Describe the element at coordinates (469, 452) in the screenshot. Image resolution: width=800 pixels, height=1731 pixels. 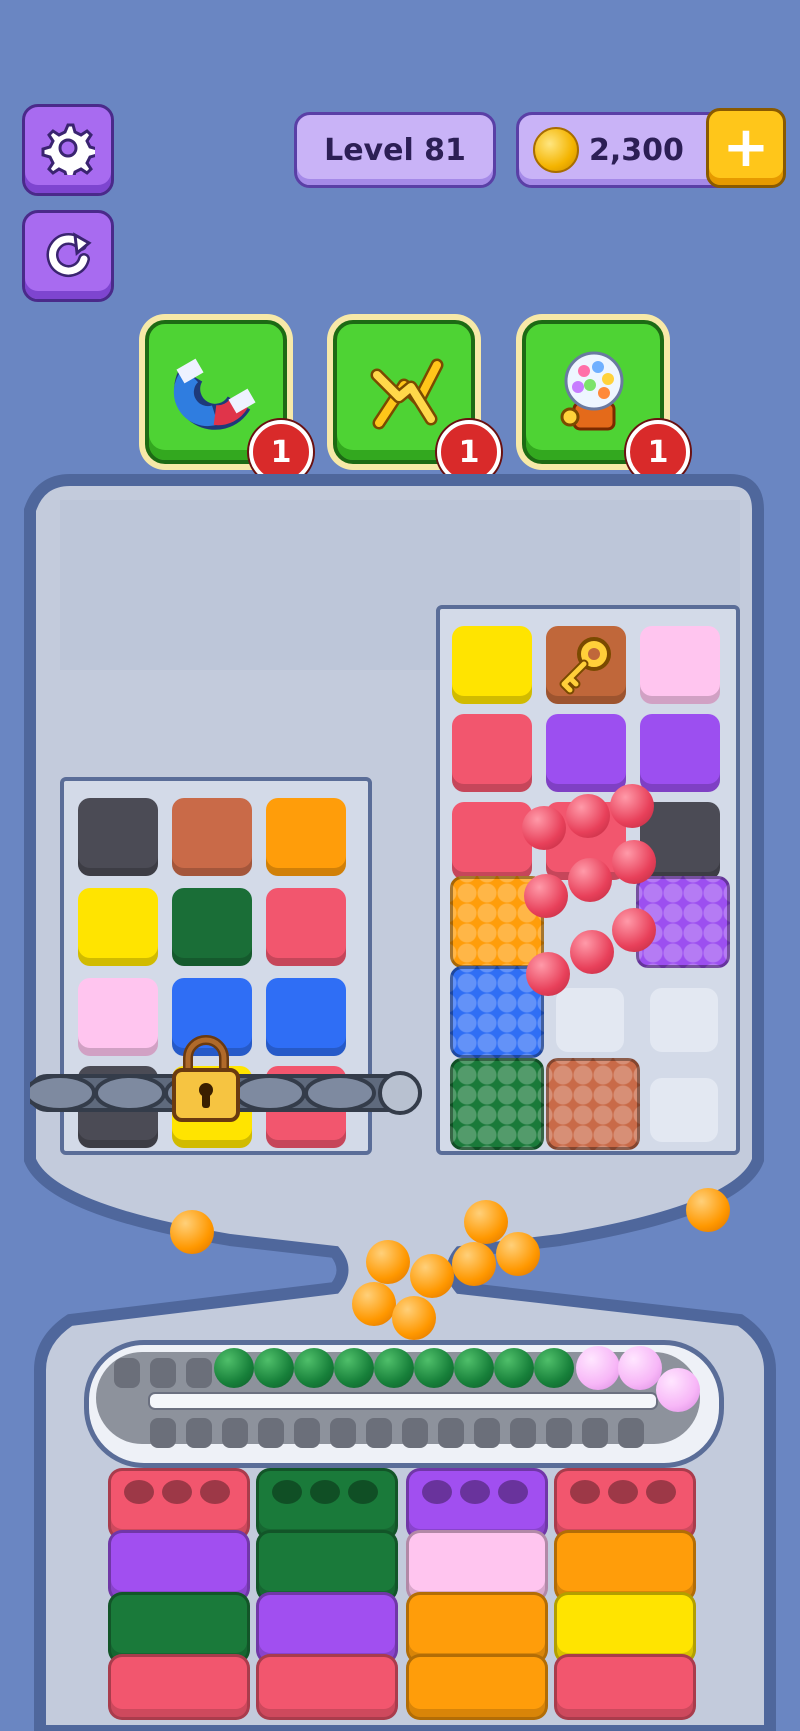
I see `shuffle-count: 1` at that location.